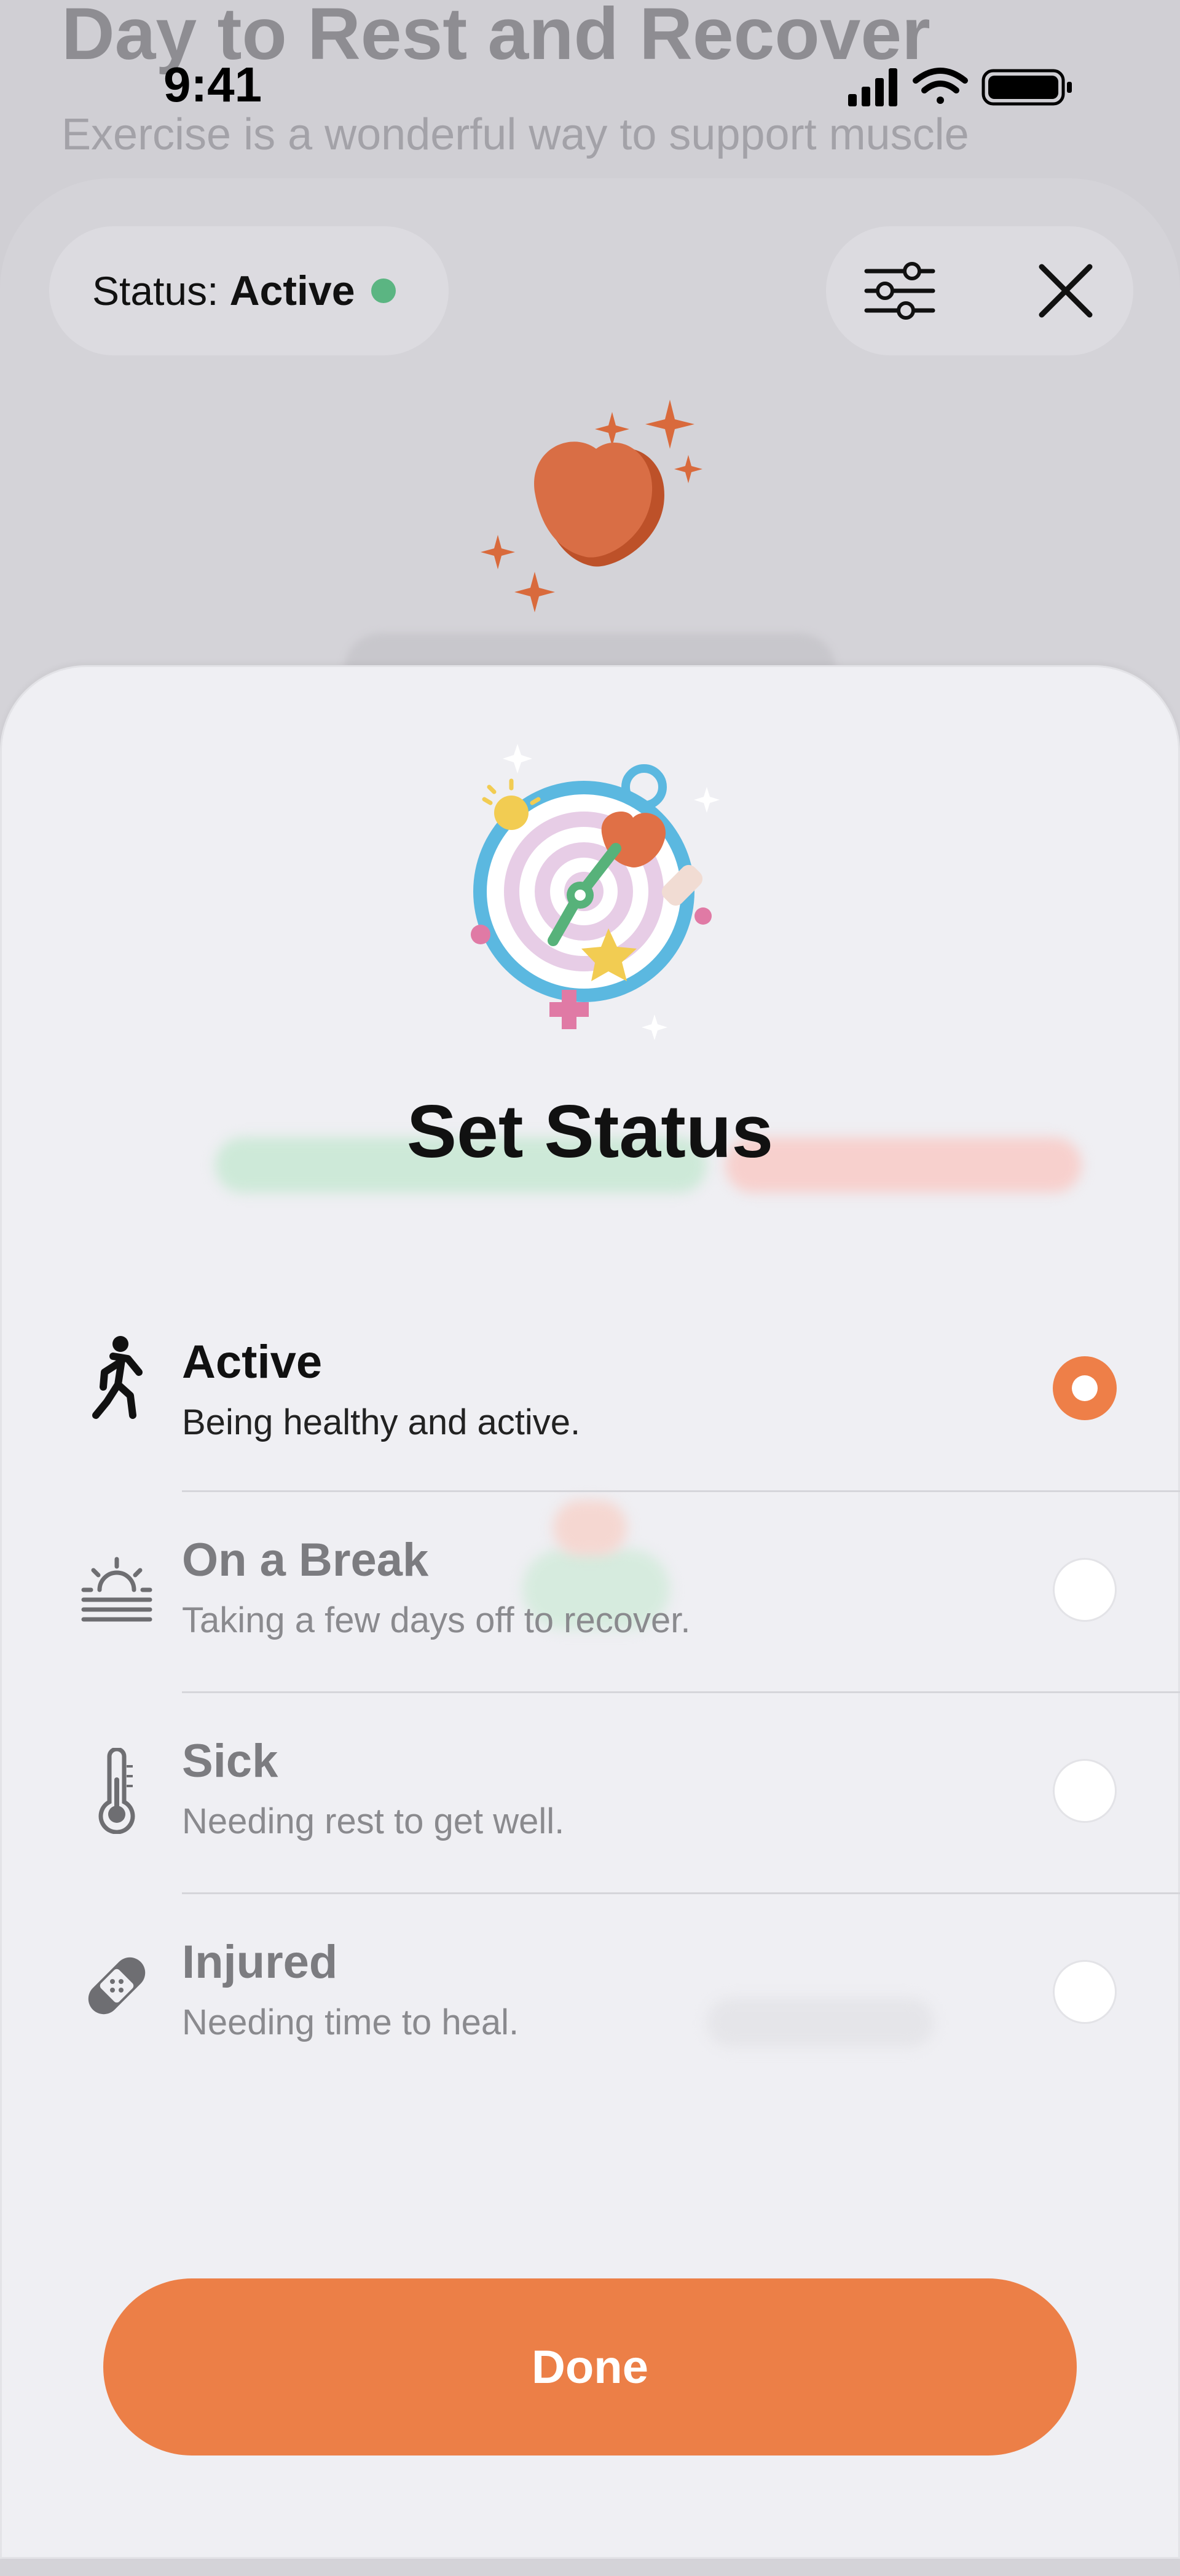 This screenshot has height=2576, width=1180. Describe the element at coordinates (230, 1761) in the screenshot. I see `status-option-label: Sick` at that location.